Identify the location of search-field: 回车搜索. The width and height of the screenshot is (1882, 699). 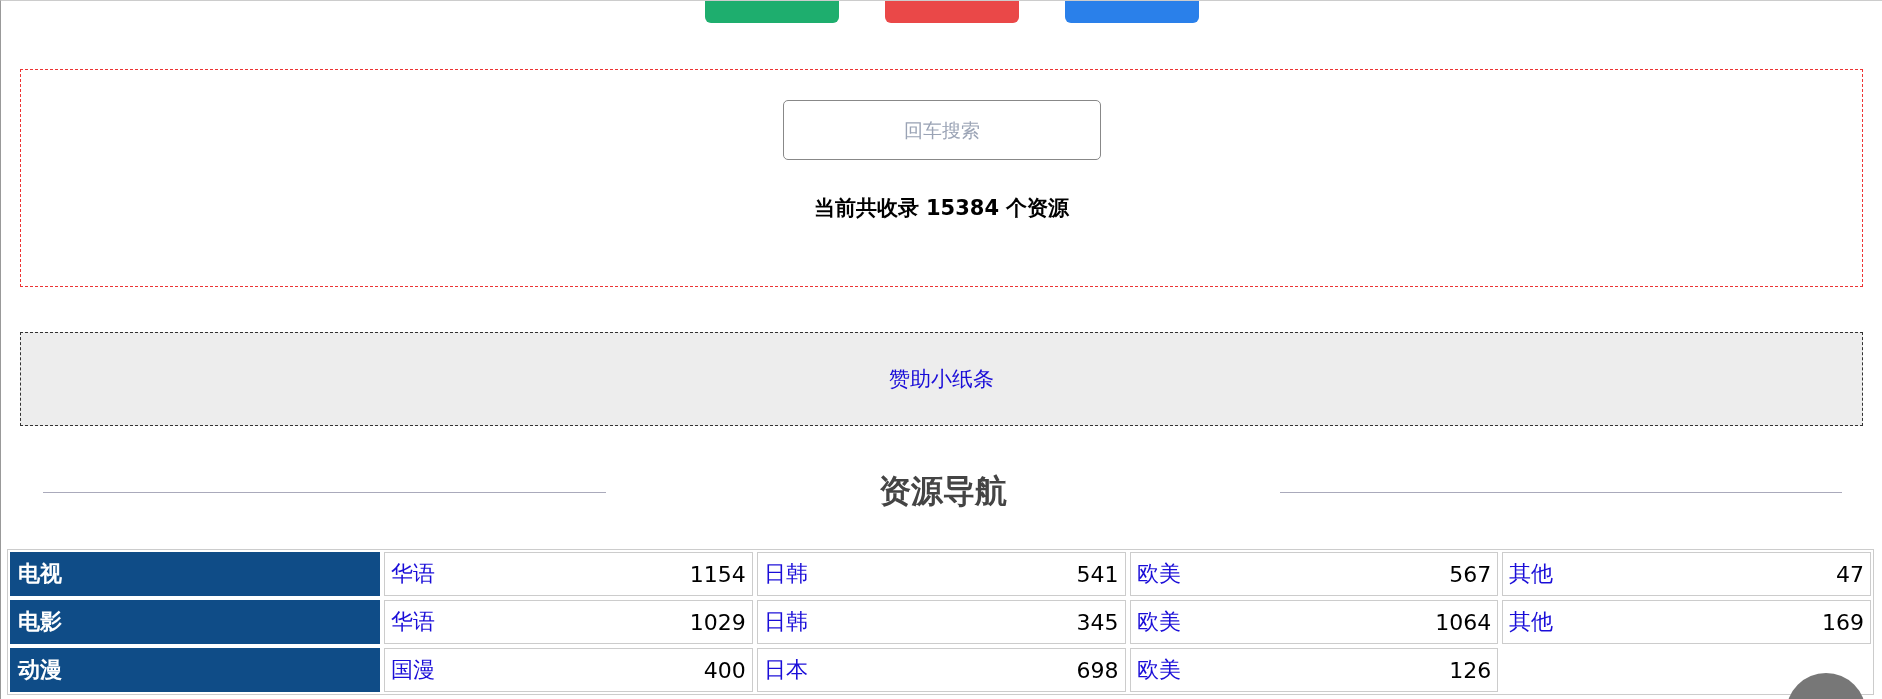
(941, 130).